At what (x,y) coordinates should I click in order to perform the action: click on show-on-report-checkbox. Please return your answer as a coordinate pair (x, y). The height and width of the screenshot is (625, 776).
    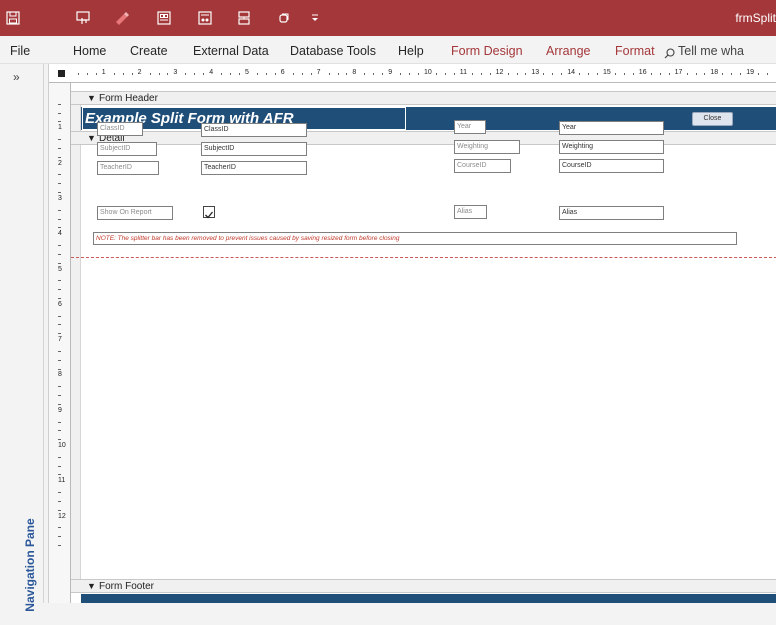
    Looking at the image, I should click on (209, 212).